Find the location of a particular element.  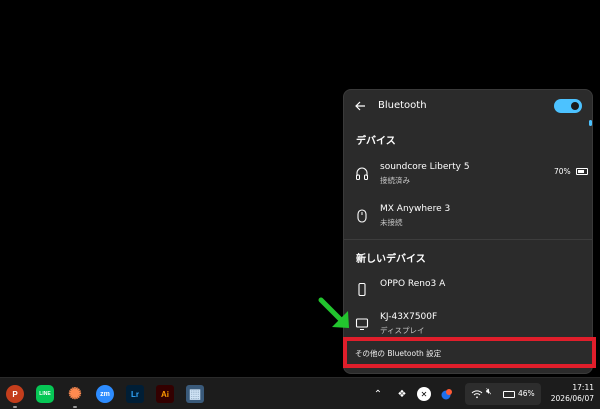

app-label: zm is located at coordinates (105, 394).